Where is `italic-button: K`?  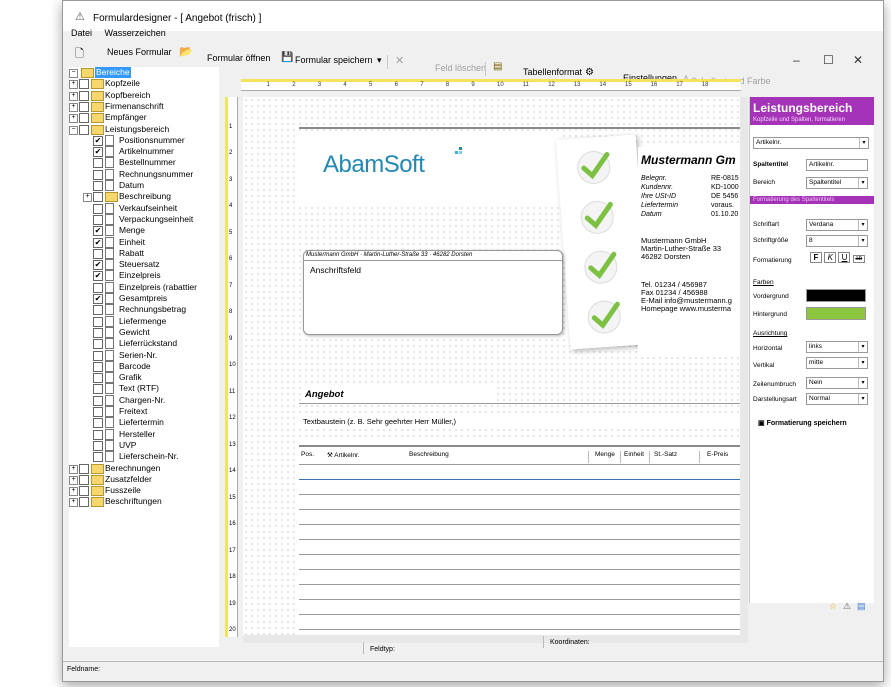
italic-button: K is located at coordinates (830, 257).